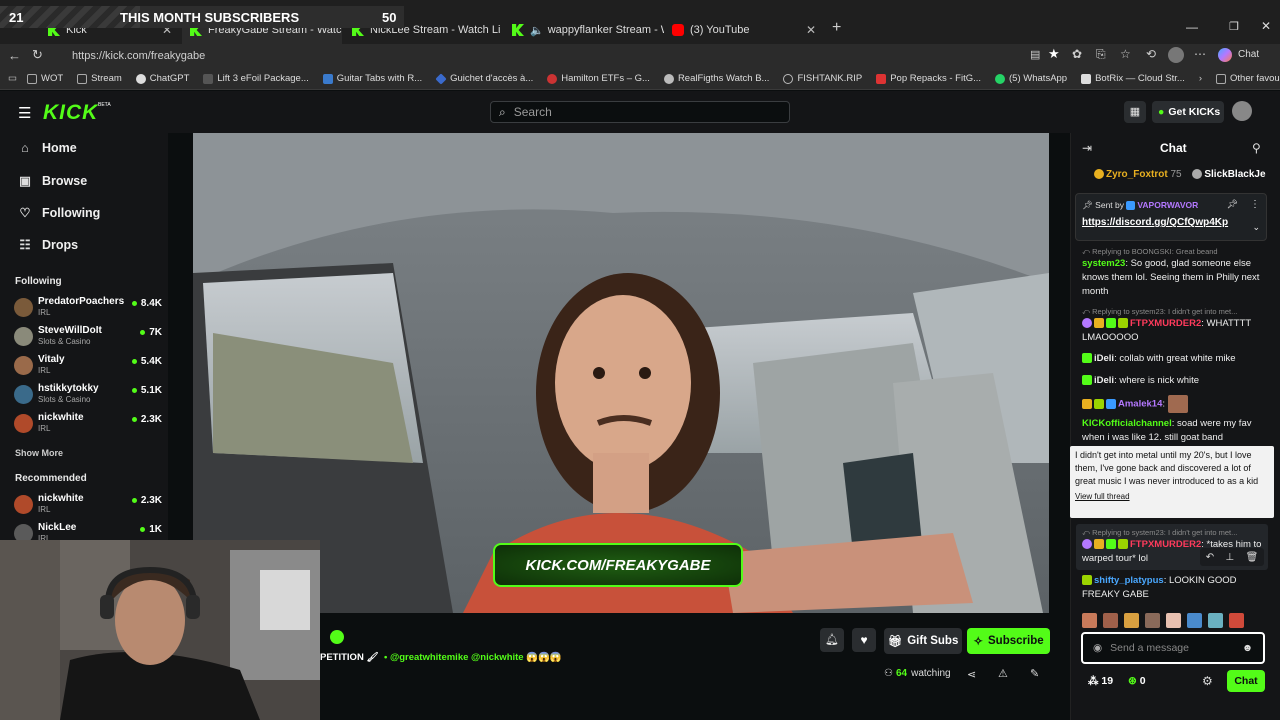 This screenshot has height=720, width=1280. What do you see at coordinates (52, 181) in the screenshot?
I see `nav-browse: ▣ Browse` at bounding box center [52, 181].